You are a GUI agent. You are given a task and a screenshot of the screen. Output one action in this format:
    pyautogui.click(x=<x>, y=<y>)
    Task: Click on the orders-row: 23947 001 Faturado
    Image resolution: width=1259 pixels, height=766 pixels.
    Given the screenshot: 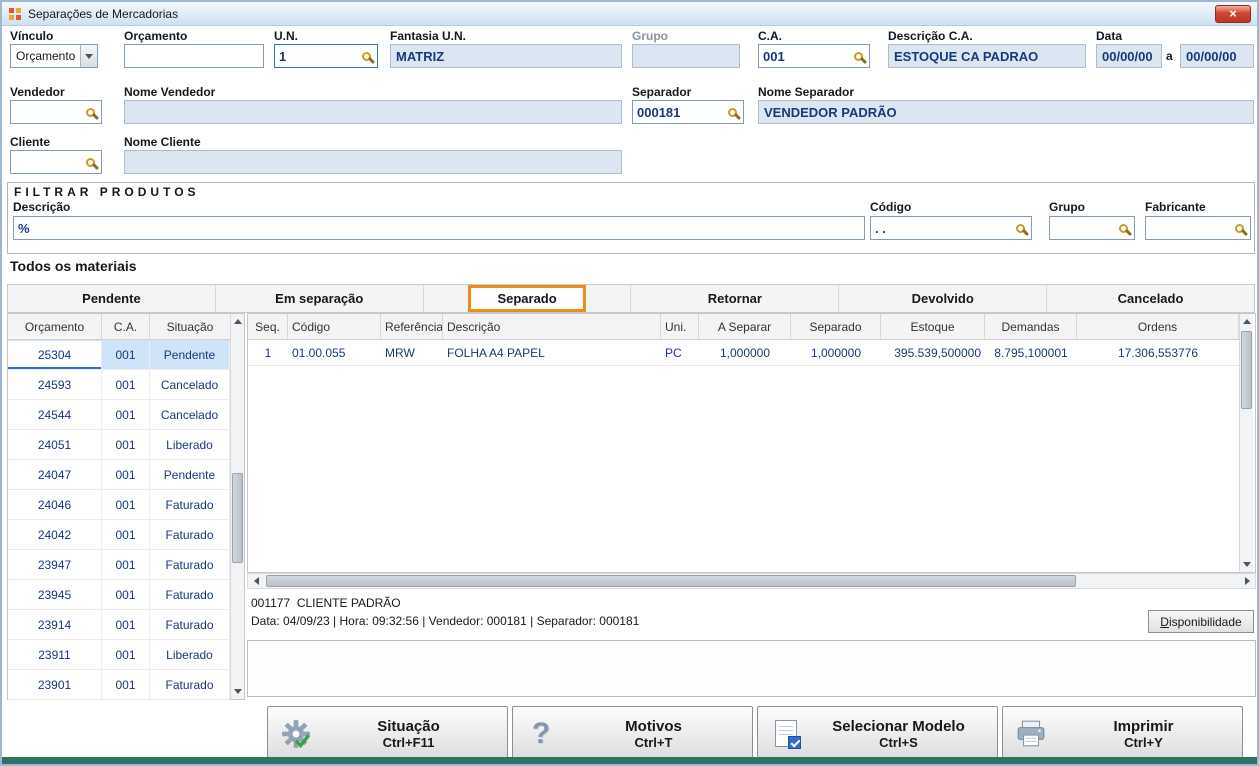 What is the action you would take?
    pyautogui.click(x=119, y=565)
    